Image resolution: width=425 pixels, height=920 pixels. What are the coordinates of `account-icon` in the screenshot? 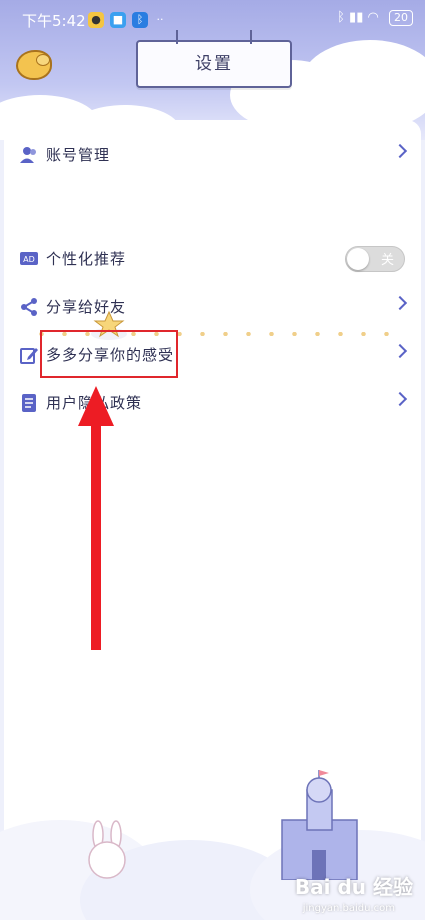 It's located at (28, 155).